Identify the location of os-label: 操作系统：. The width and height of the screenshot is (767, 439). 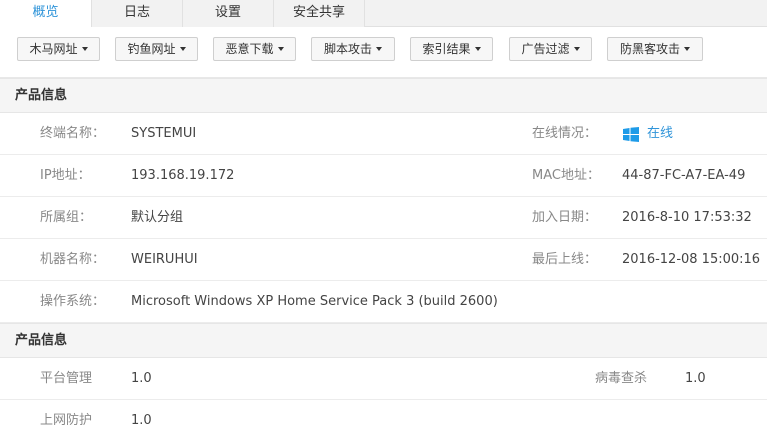
(73, 301).